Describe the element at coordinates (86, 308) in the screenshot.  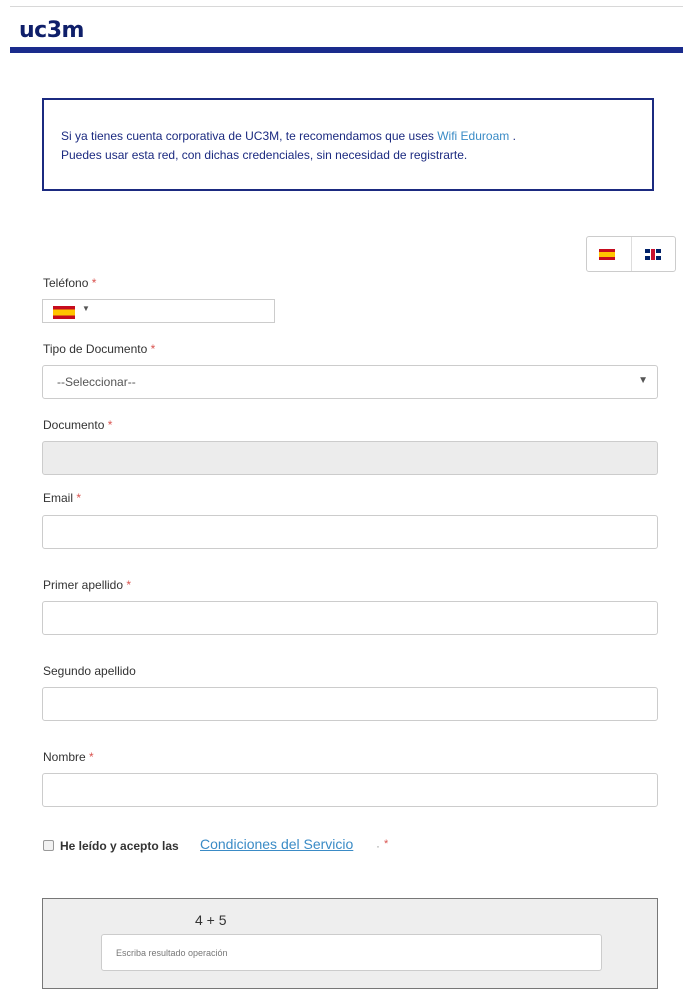
I see `country-caret-icon: ▼` at that location.